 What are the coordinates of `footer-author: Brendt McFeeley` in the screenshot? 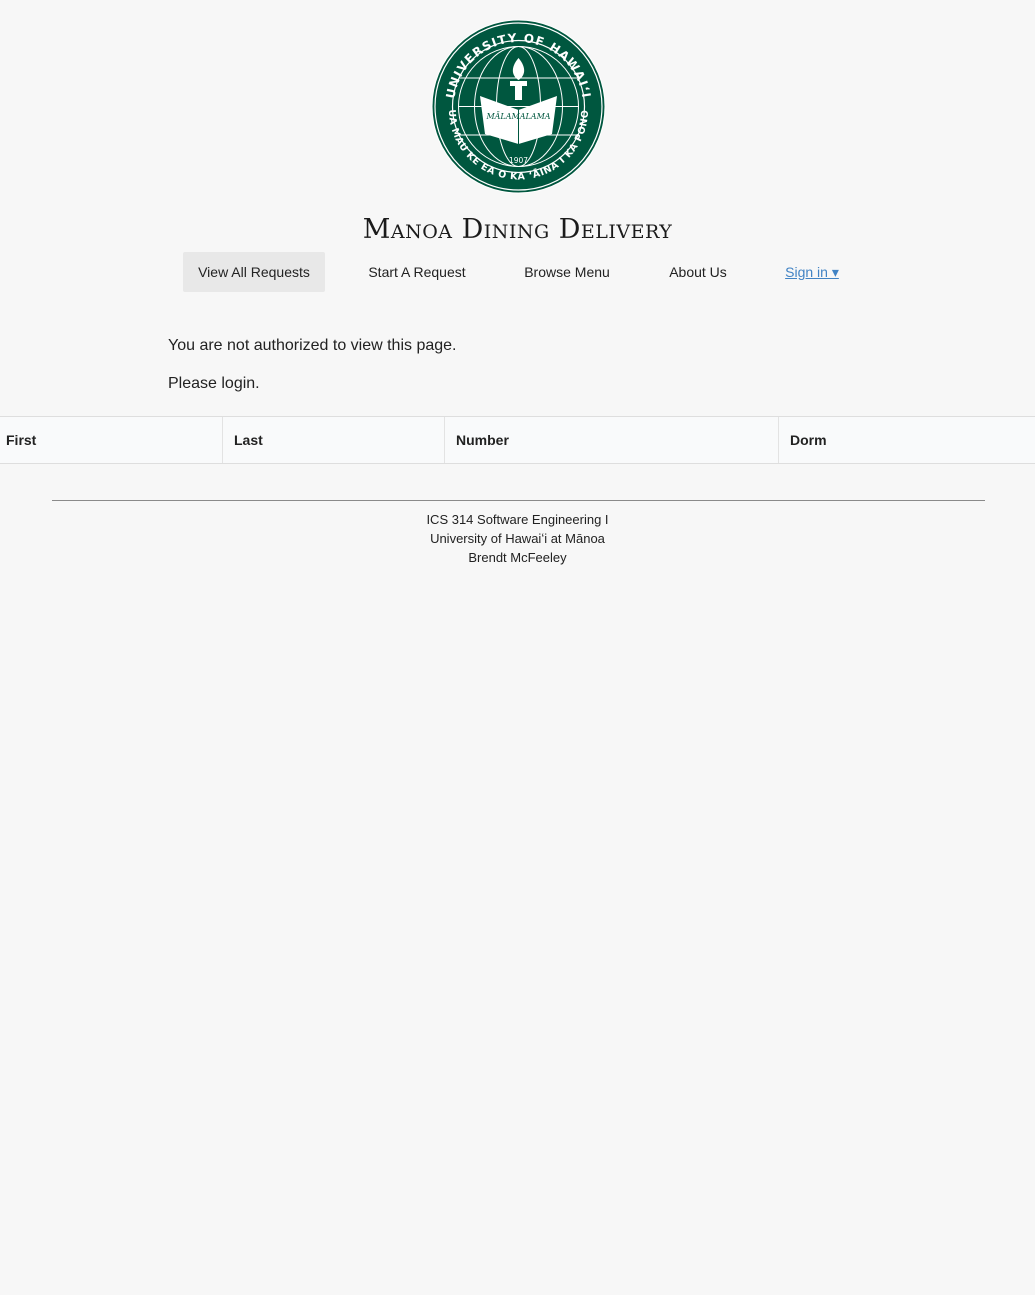 It's located at (517, 557).